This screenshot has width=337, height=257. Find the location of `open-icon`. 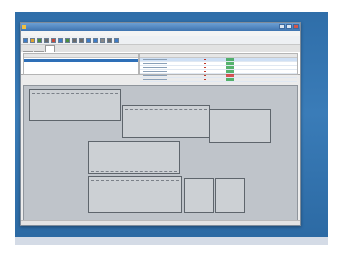

open-icon is located at coordinates (32, 40).